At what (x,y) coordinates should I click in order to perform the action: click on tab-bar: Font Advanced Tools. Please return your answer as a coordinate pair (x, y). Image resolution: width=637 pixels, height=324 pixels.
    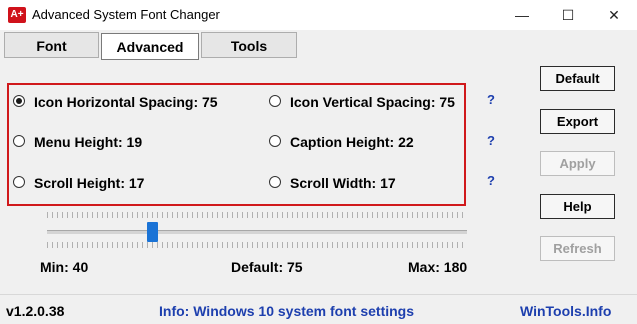
    Looking at the image, I should click on (318, 45).